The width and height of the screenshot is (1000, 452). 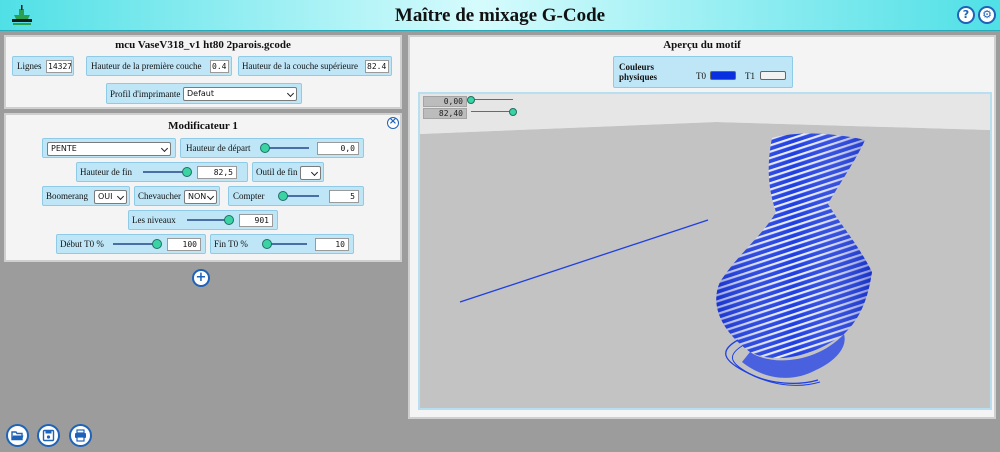 I want to click on count-input: 5, so click(x=344, y=196).